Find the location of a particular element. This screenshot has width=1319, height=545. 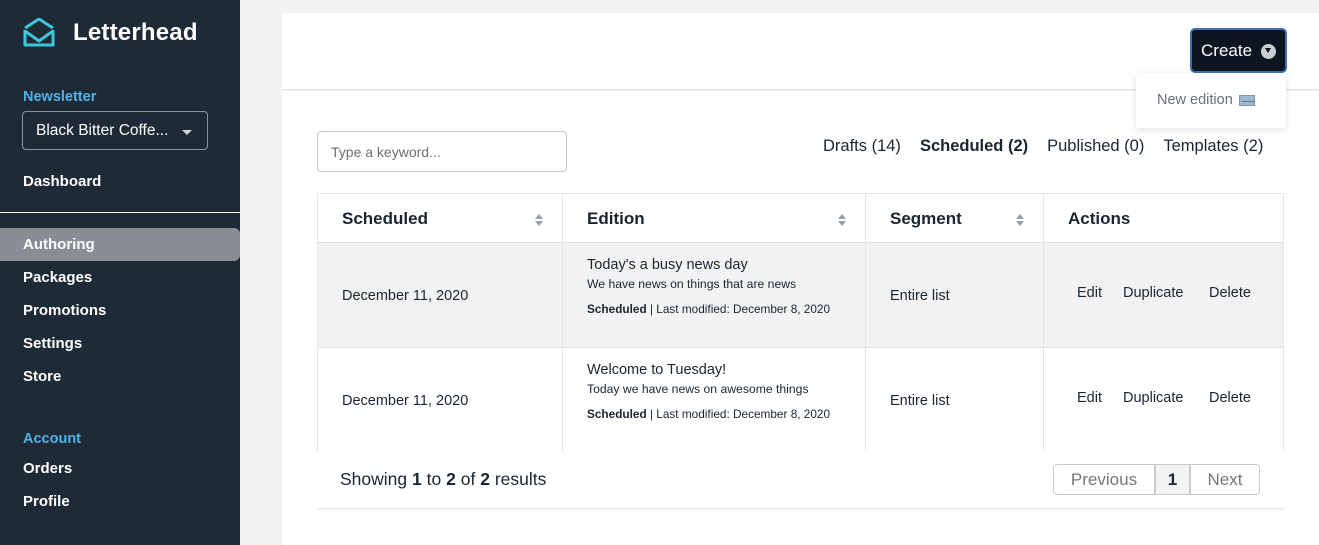

next-page-button: Next is located at coordinates (1225, 479).